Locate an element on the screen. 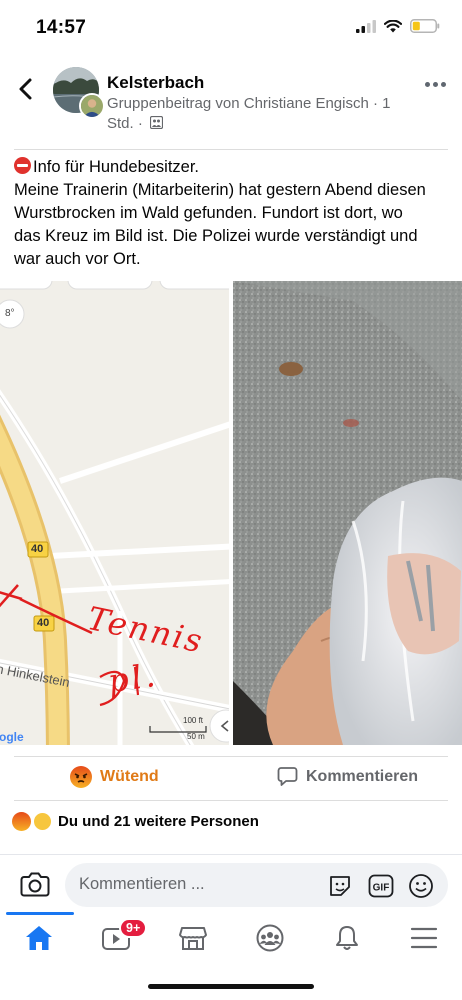  reactions-summary: Du und 21 weitere Personen is located at coordinates (135, 821).